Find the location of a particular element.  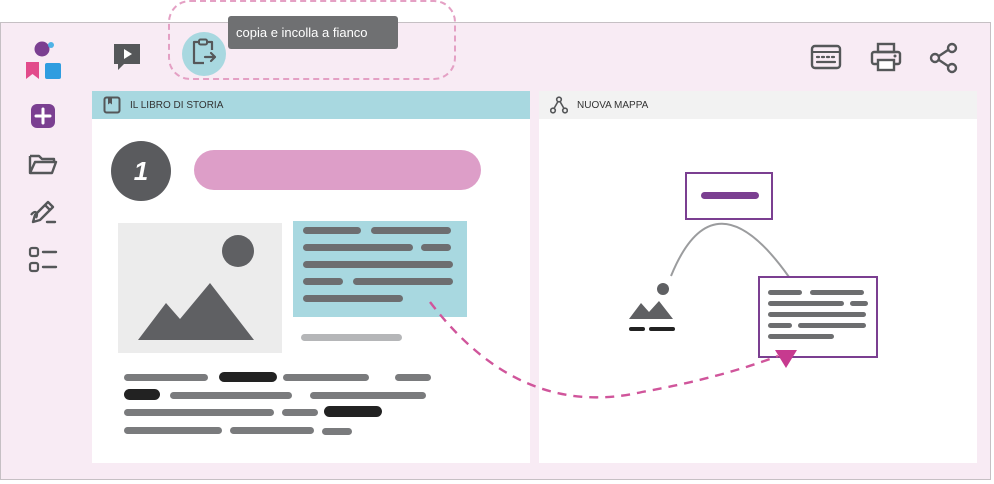

paste-side-button is located at coordinates (204, 54).